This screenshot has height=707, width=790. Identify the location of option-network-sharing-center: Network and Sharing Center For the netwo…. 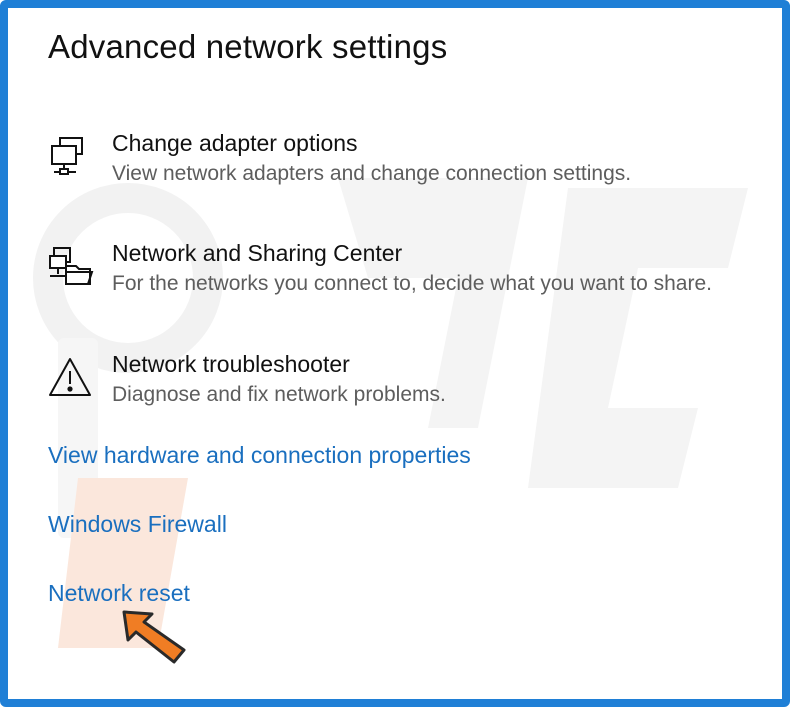
(406, 272).